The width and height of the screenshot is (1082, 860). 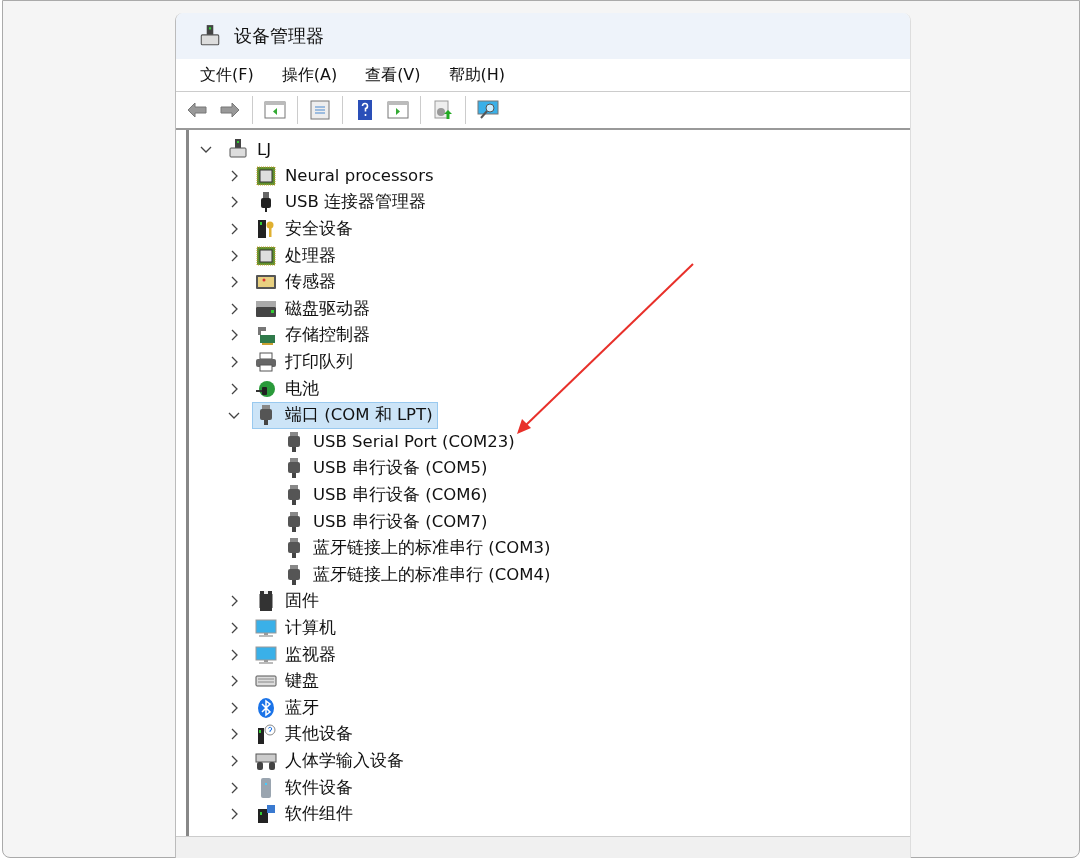 What do you see at coordinates (296, 655) in the screenshot?
I see `tree-item: 监视器` at bounding box center [296, 655].